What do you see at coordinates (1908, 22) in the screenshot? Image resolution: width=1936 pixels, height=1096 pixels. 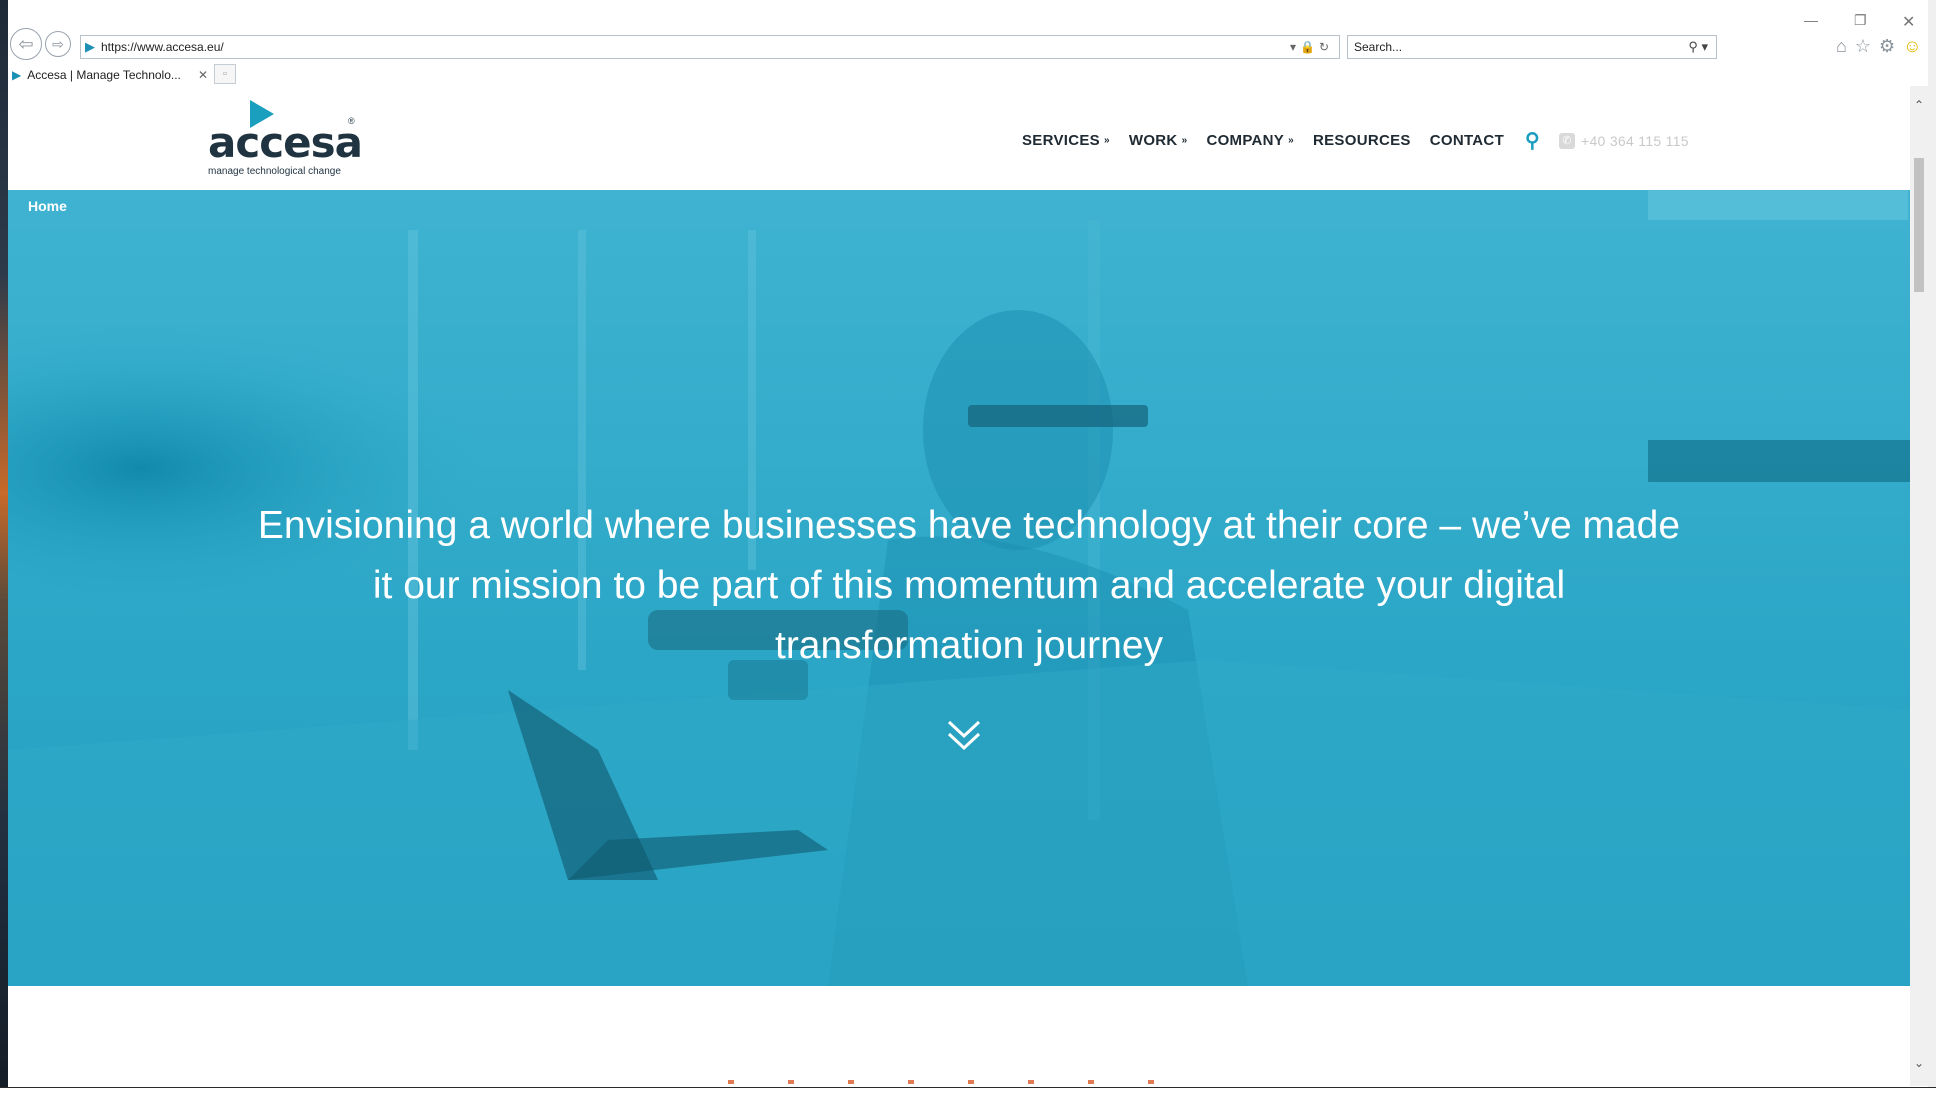 I see `close-icon: ✕` at bounding box center [1908, 22].